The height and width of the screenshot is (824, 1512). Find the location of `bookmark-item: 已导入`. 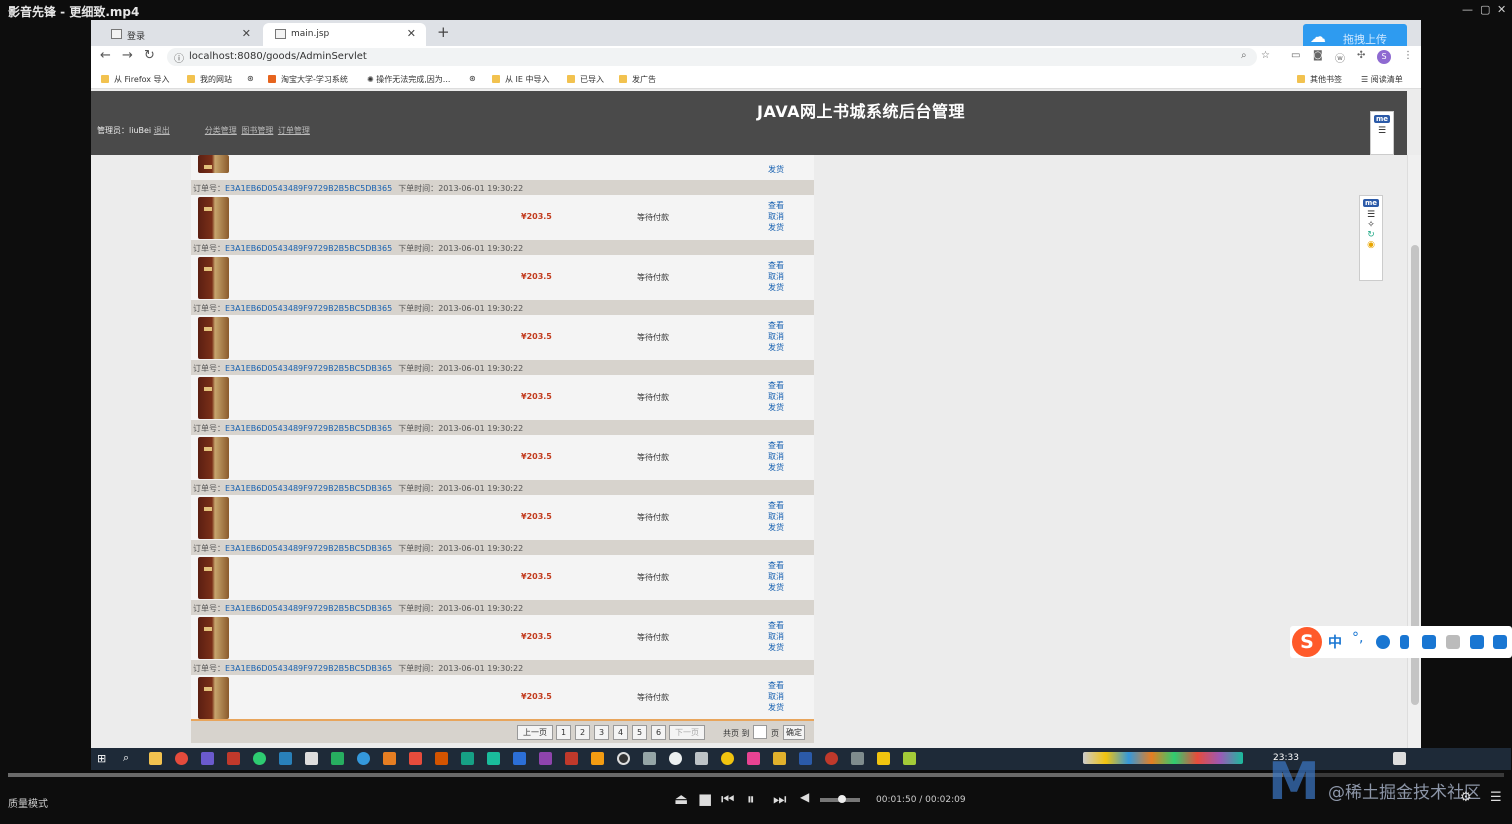

bookmark-item: 已导入 is located at coordinates (585, 79).